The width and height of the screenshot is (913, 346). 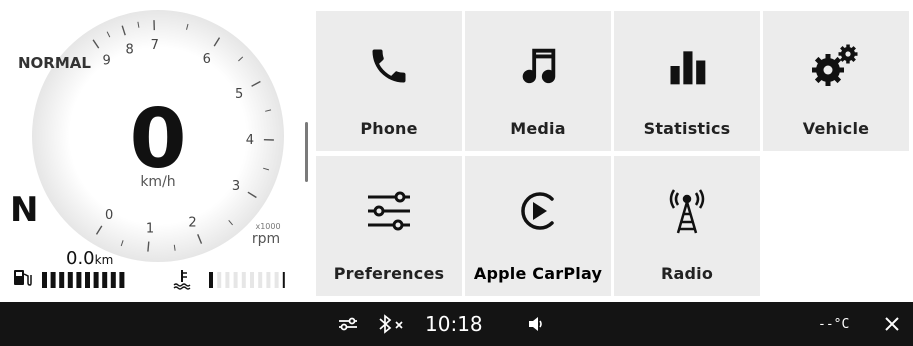 What do you see at coordinates (182, 280) in the screenshot?
I see `coolant-temp-icon` at bounding box center [182, 280].